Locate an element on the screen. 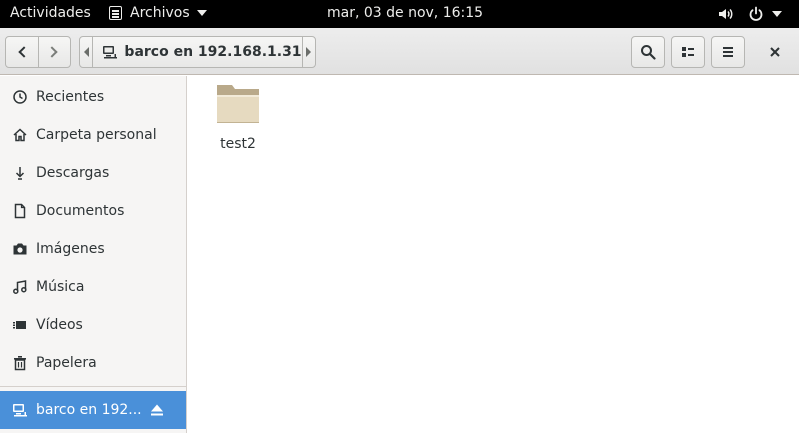  breadcrumb-current-location: barco en 192.168.1.31 is located at coordinates (197, 52).